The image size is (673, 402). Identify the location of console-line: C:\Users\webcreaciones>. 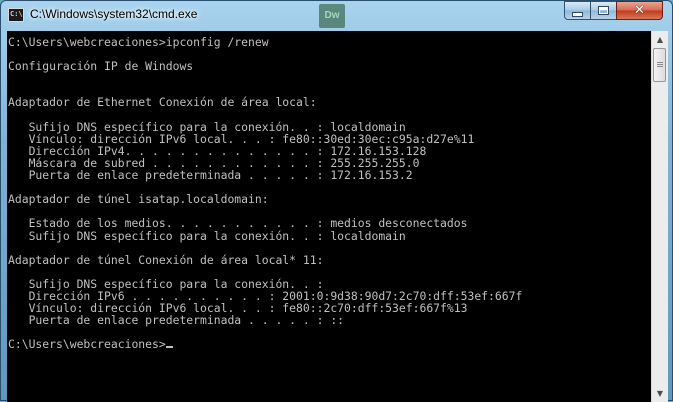
(87, 344).